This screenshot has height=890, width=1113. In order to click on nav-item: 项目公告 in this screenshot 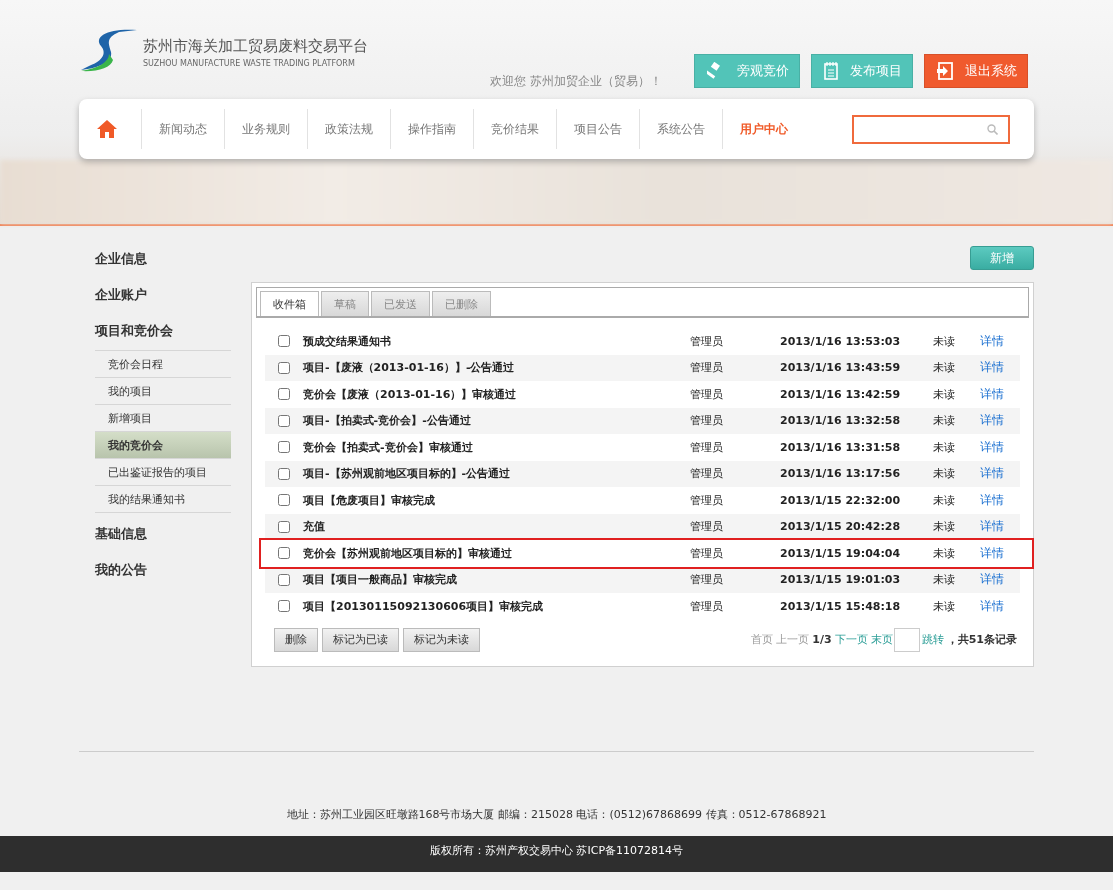, I will do `click(597, 129)`.